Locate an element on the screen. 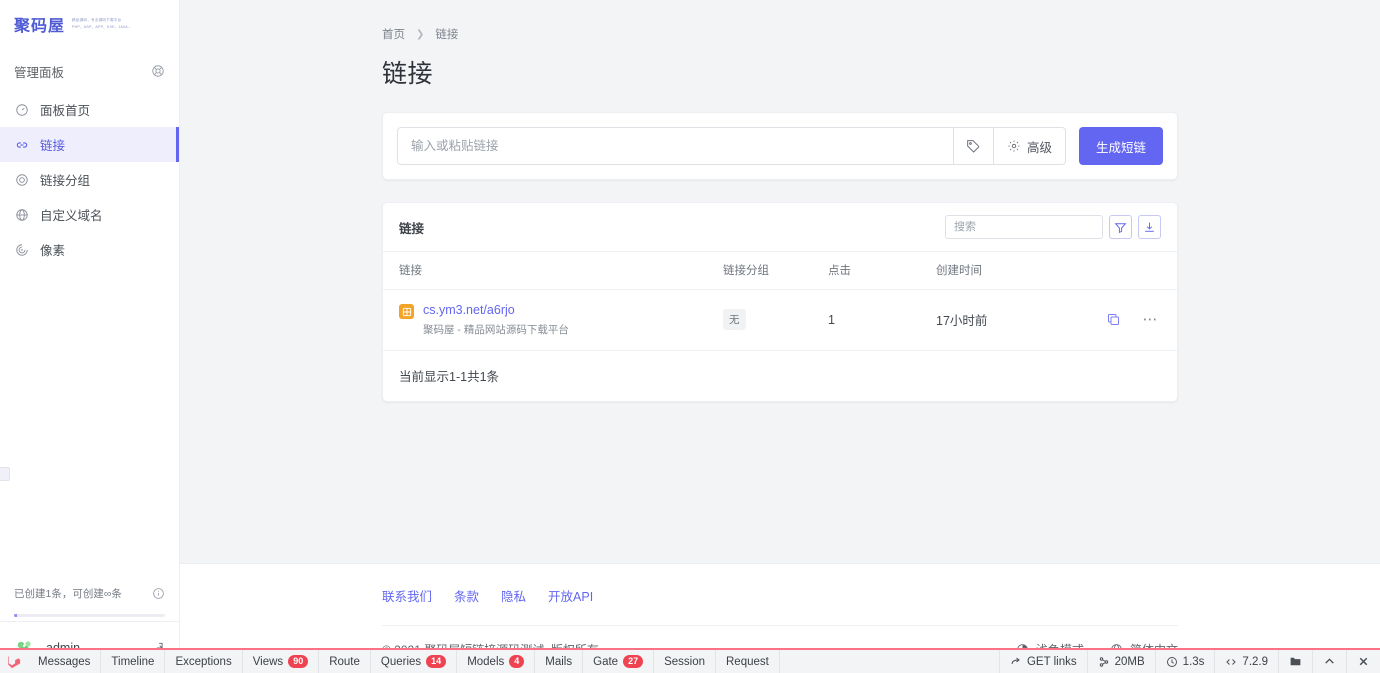  debug-tab-models: Models 4 is located at coordinates (496, 661).